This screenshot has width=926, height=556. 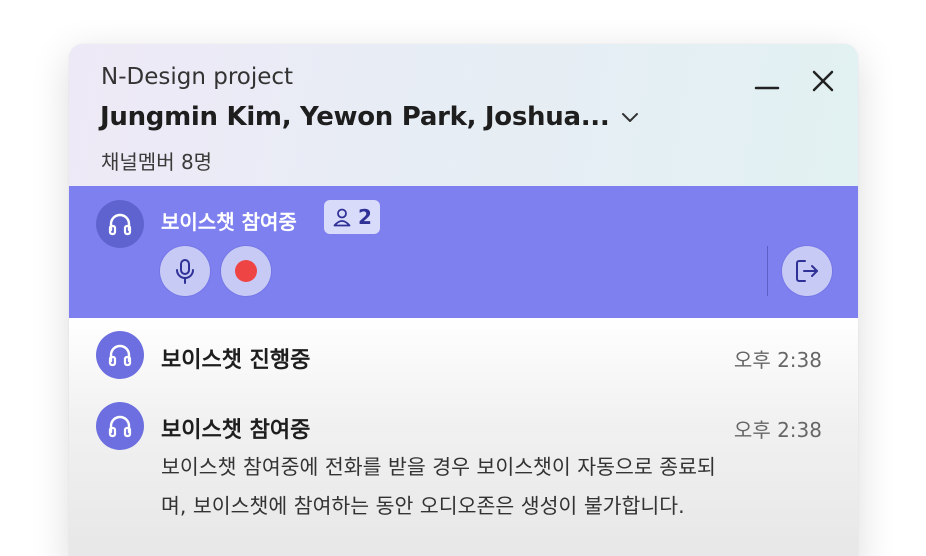 I want to click on project-name: N-Design project, so click(x=197, y=77).